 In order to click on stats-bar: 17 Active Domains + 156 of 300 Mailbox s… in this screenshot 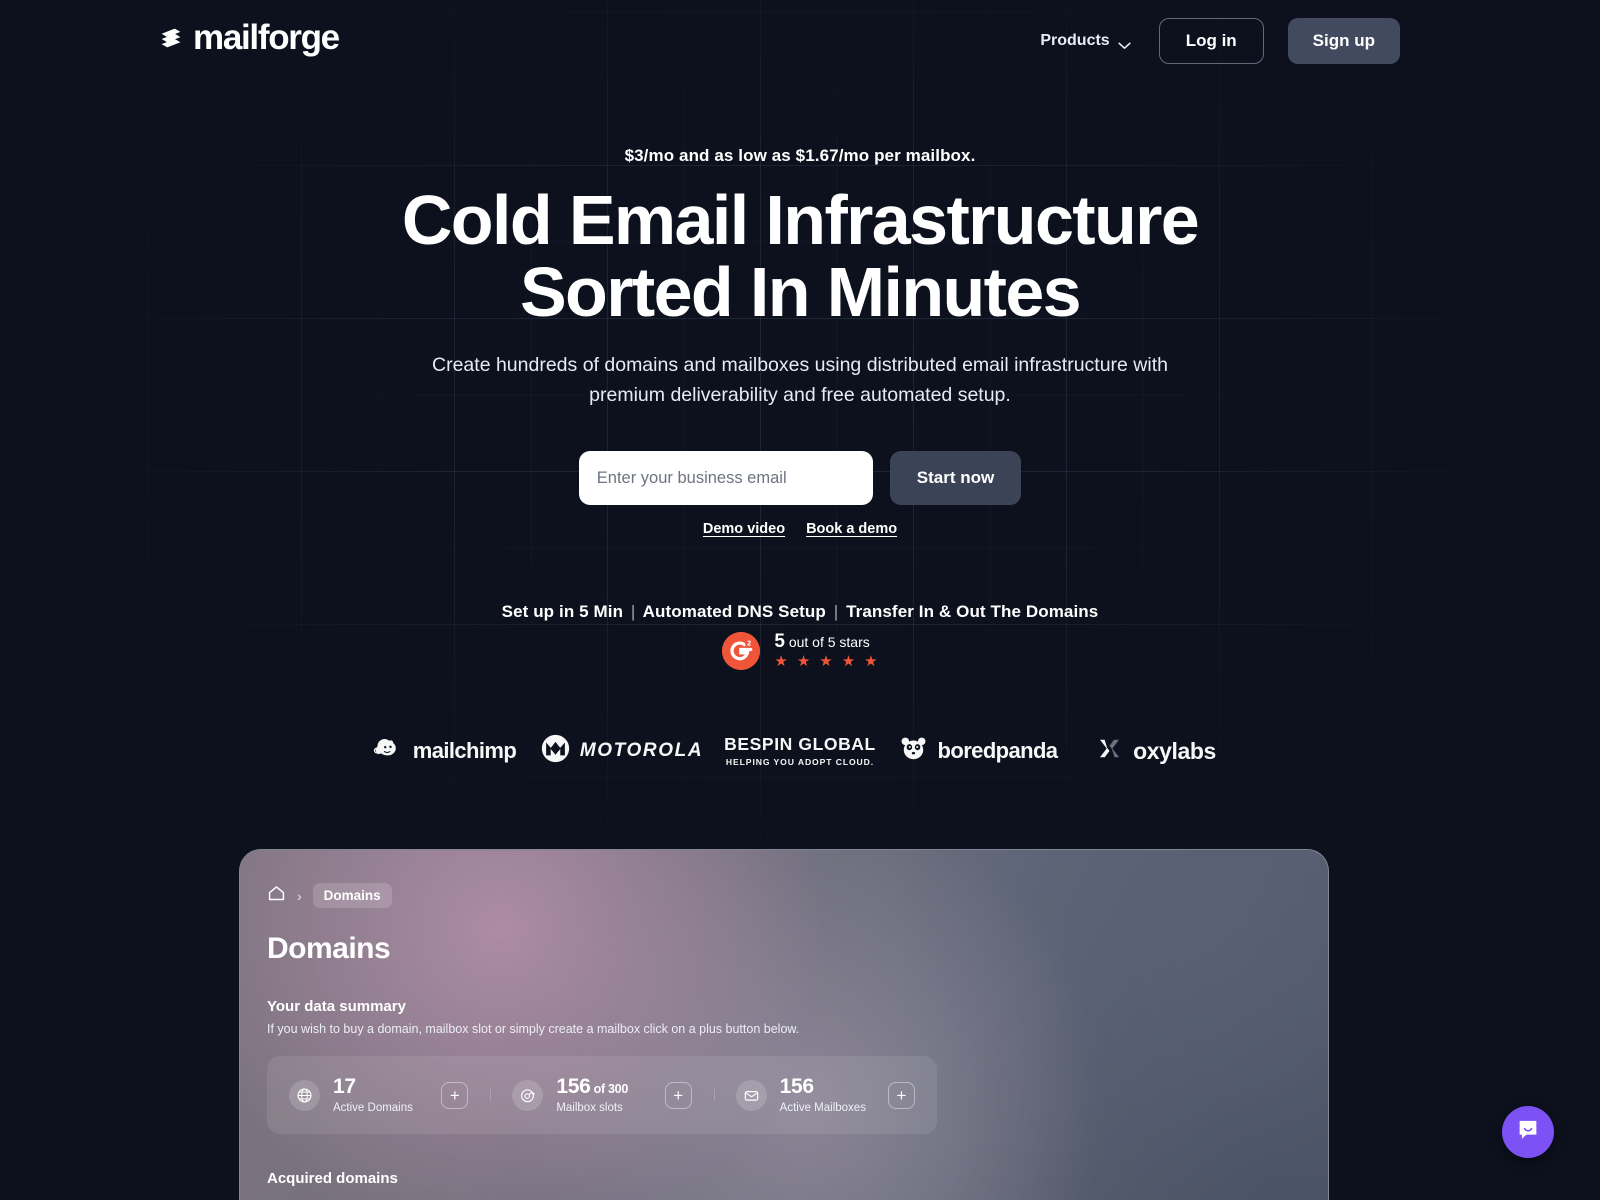, I will do `click(602, 1095)`.